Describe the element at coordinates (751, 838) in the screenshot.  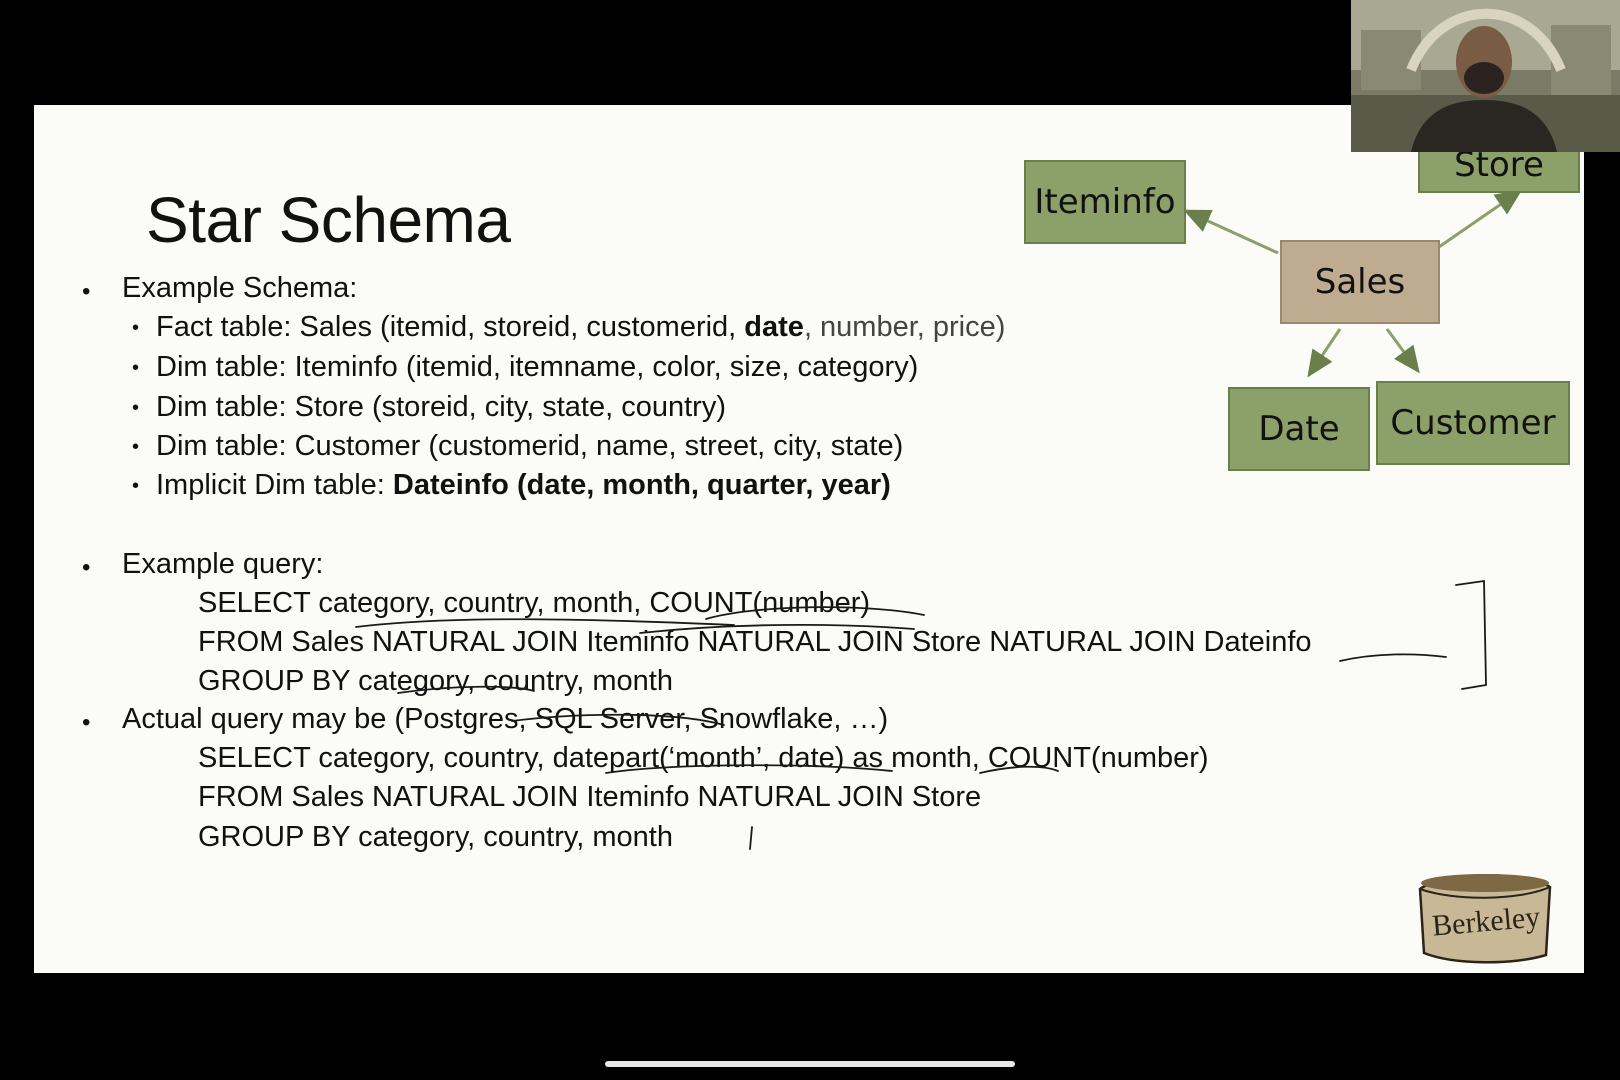
I see `cursor-mark` at that location.